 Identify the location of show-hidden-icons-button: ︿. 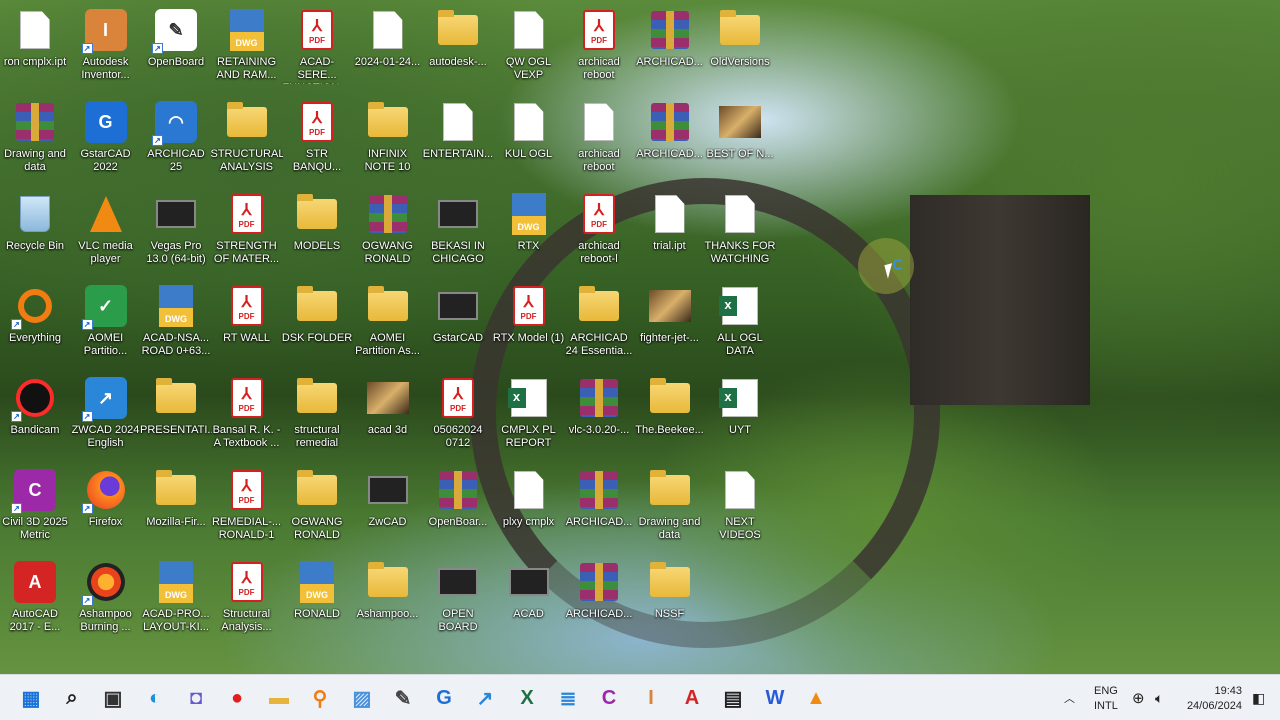
(1069, 697).